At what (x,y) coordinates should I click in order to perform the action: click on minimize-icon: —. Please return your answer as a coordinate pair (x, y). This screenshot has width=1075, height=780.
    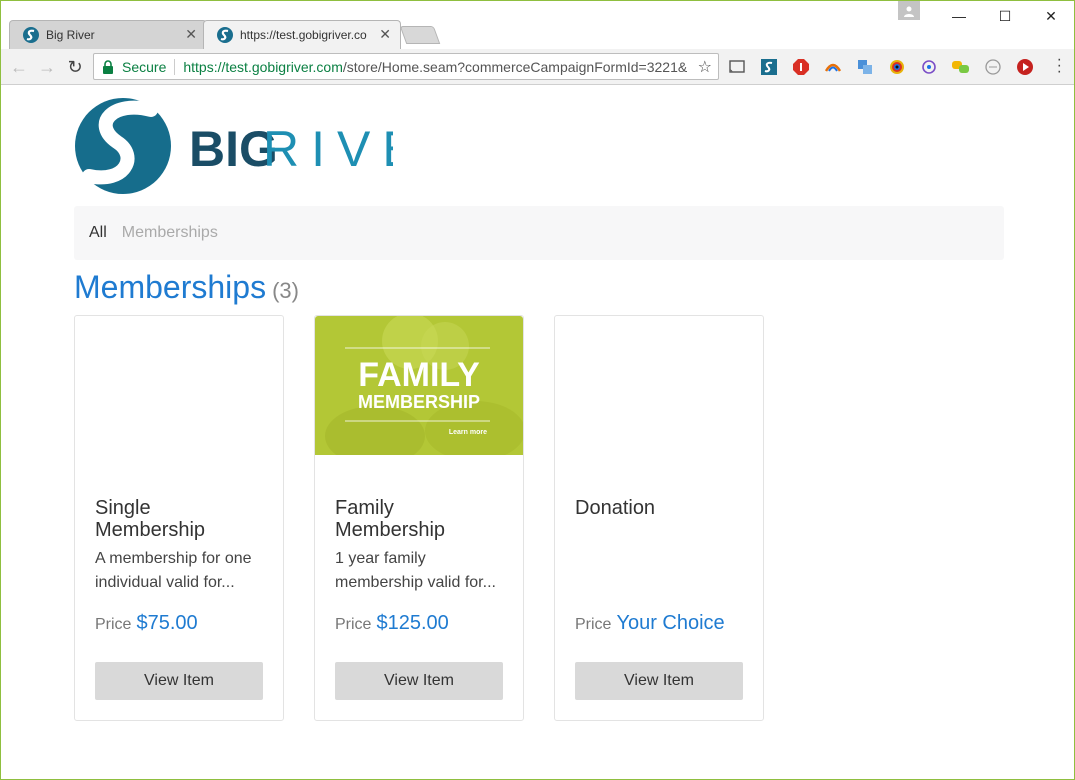
    Looking at the image, I should click on (959, 16).